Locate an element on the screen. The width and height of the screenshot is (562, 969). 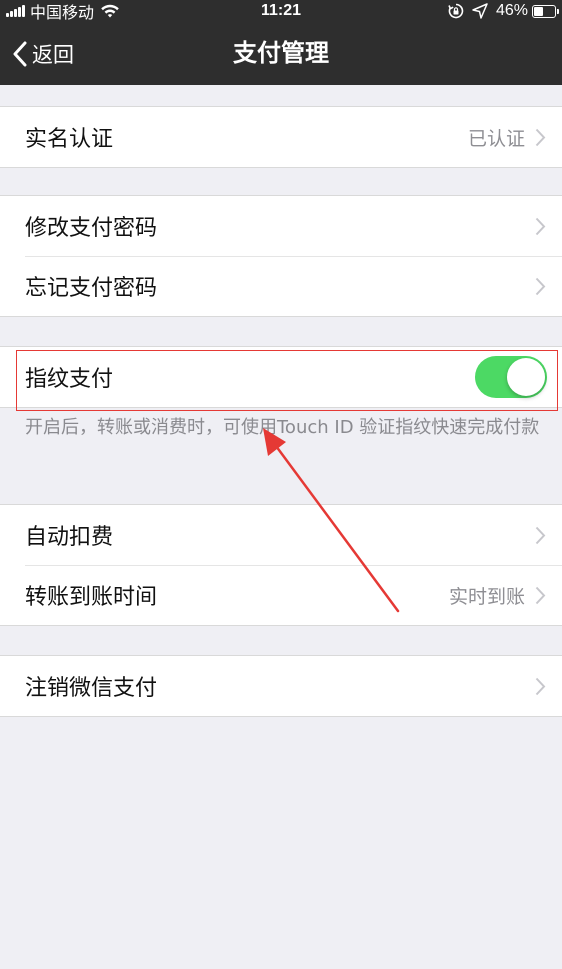
row-transfer-arrival-time: 转账到账时间 实时到账 is located at coordinates (281, 595).